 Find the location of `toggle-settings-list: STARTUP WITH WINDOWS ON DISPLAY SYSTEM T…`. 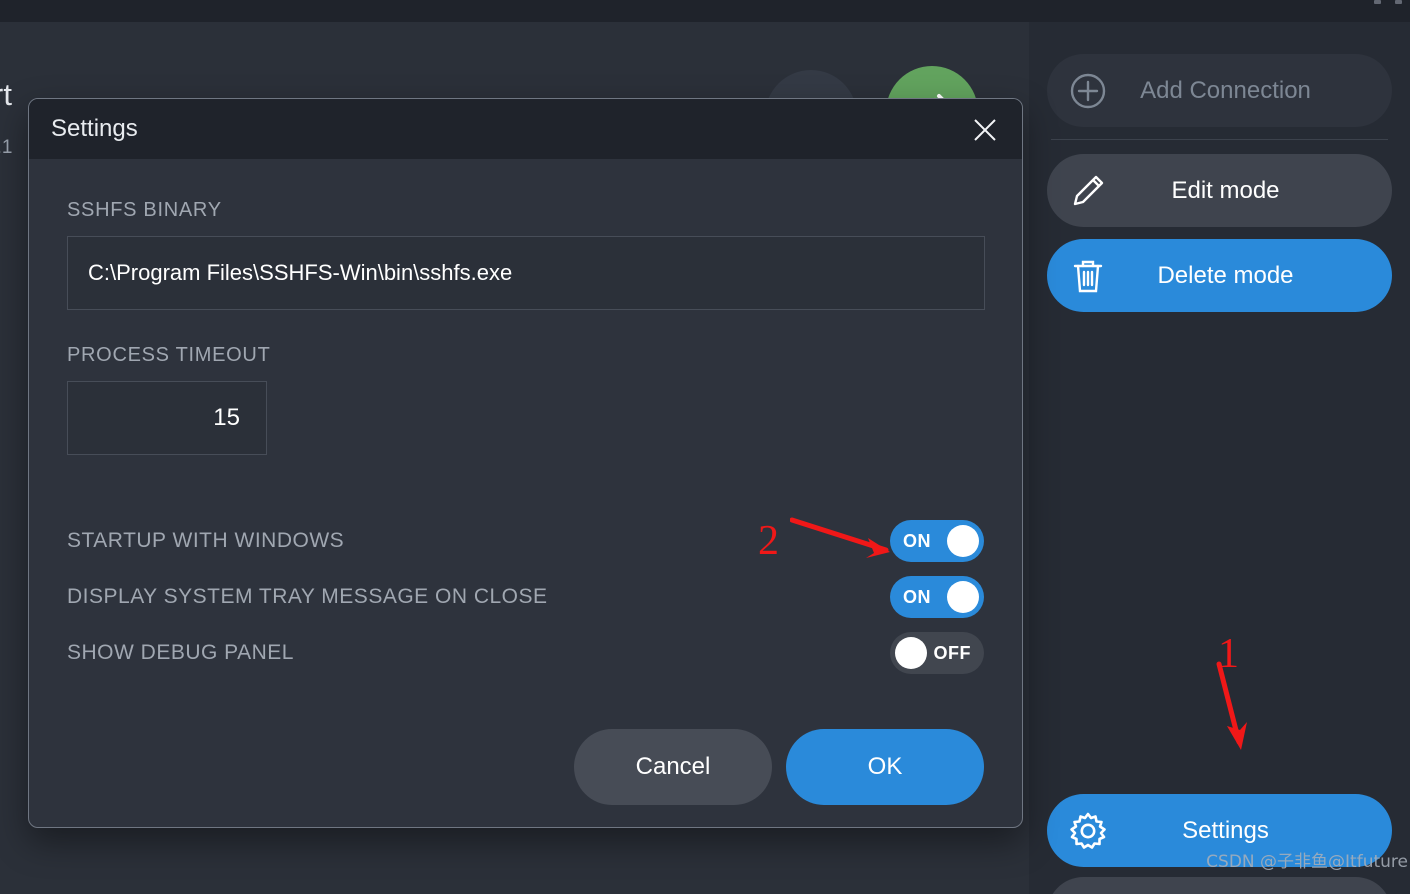

toggle-settings-list: STARTUP WITH WINDOWS ON DISPLAY SYSTEM T… is located at coordinates (525, 597).